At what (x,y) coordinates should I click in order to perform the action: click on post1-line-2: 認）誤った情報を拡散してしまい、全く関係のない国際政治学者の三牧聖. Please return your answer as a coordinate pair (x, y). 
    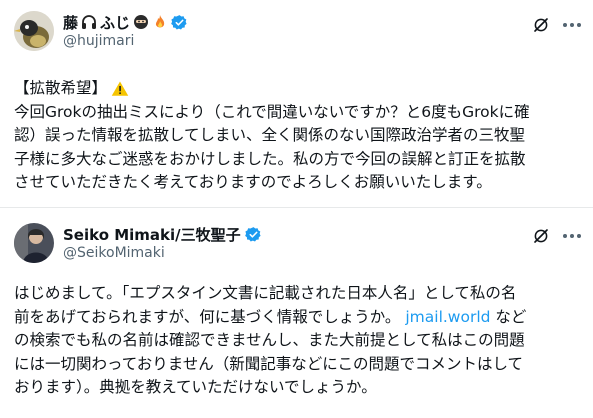
    Looking at the image, I should click on (270, 135).